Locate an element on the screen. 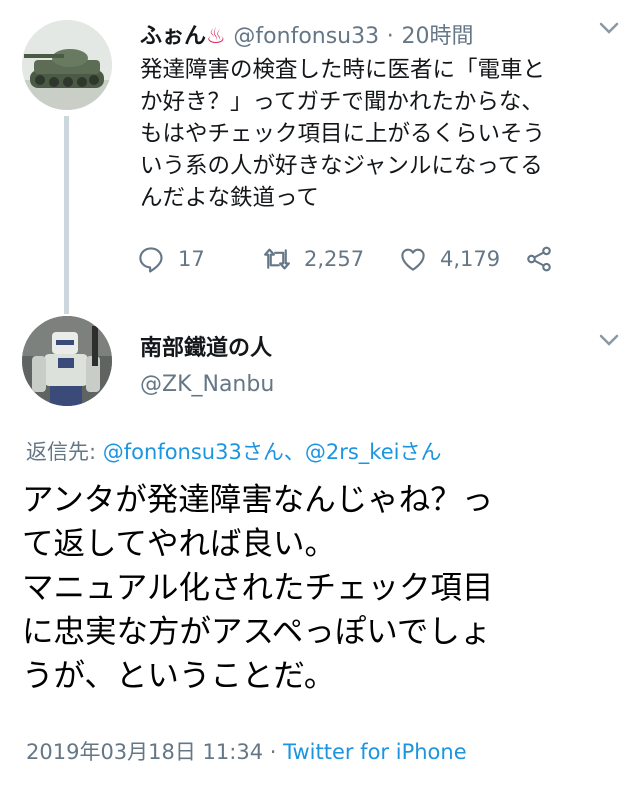 The width and height of the screenshot is (640, 792). tweet-header: ふぉん♨ @fonfonsu33 · 20時間 is located at coordinates (306, 34).